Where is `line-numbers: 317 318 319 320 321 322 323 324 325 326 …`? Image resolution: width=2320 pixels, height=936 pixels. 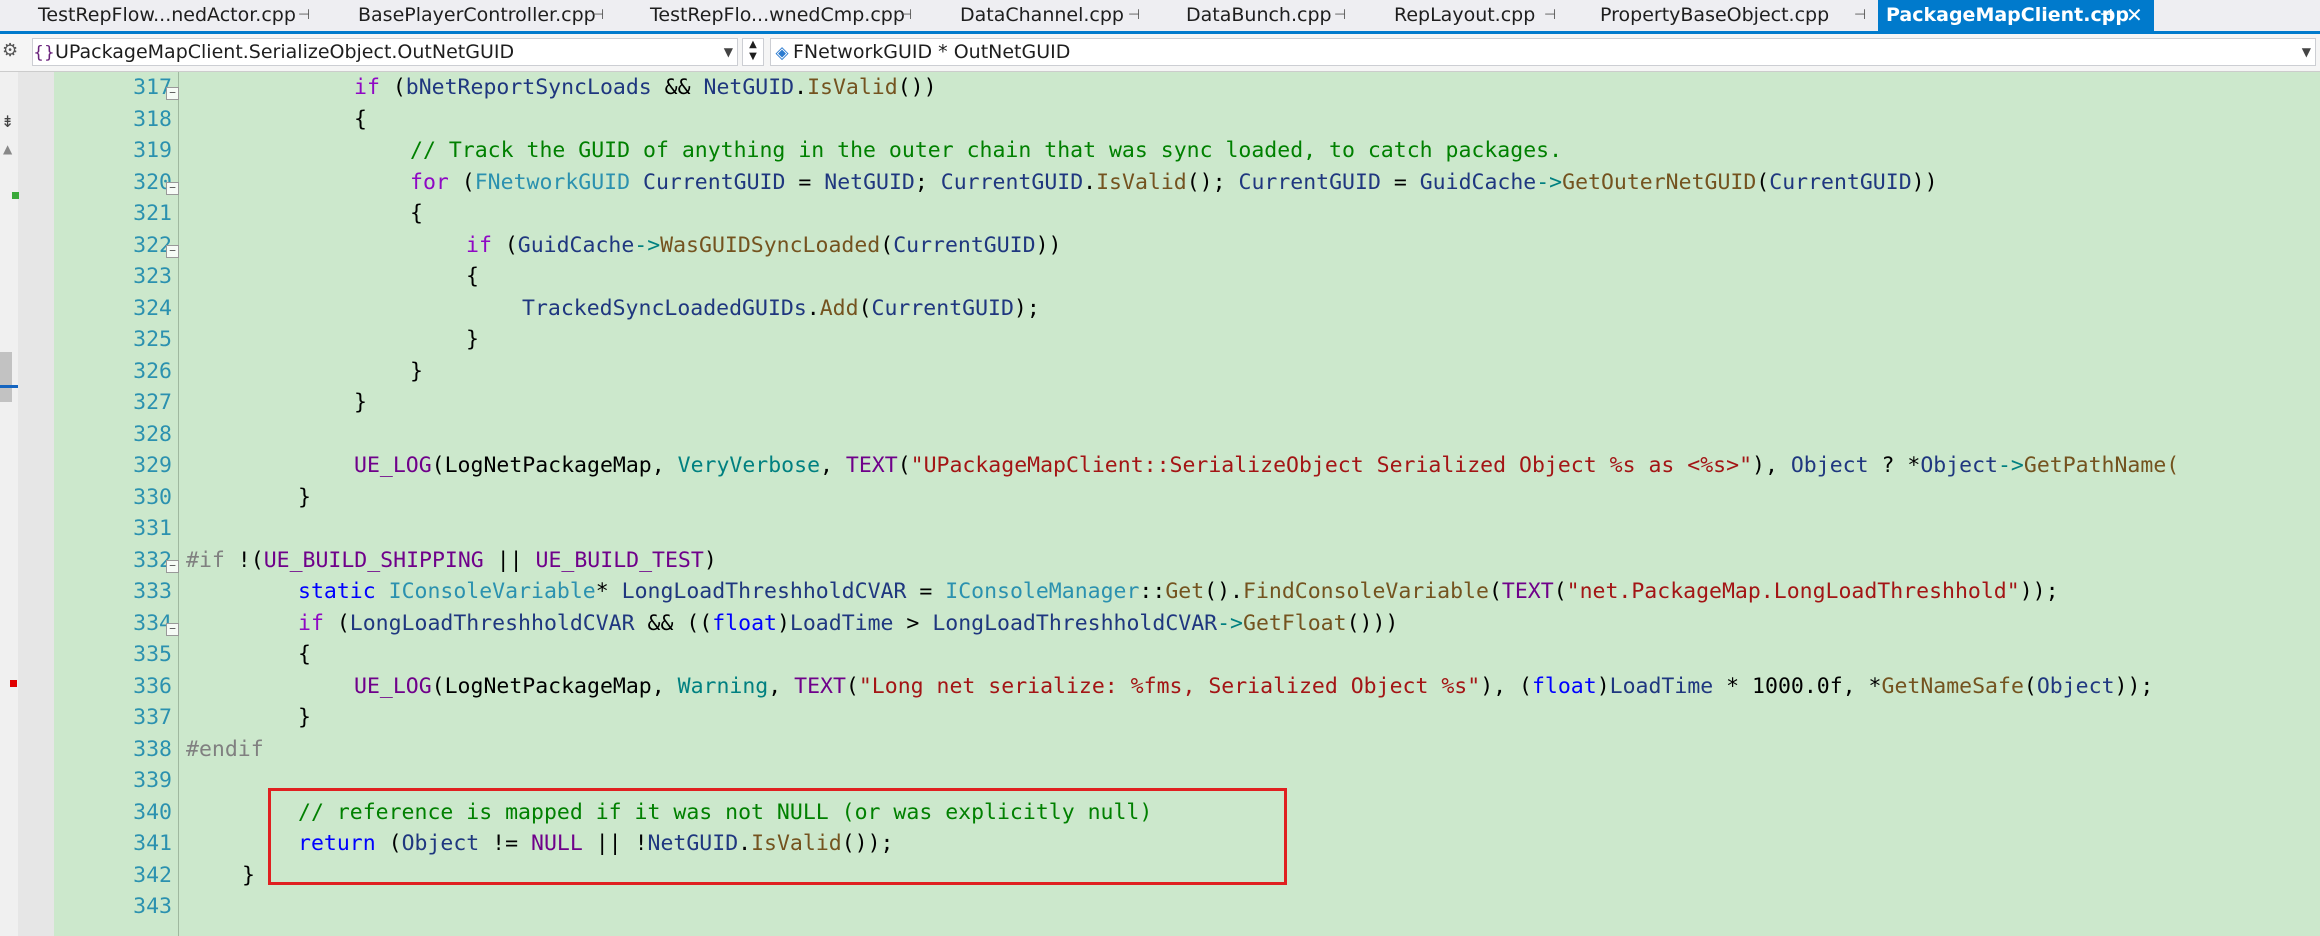 line-numbers: 317 318 319 320 321 322 323 324 325 326 … is located at coordinates (113, 504).